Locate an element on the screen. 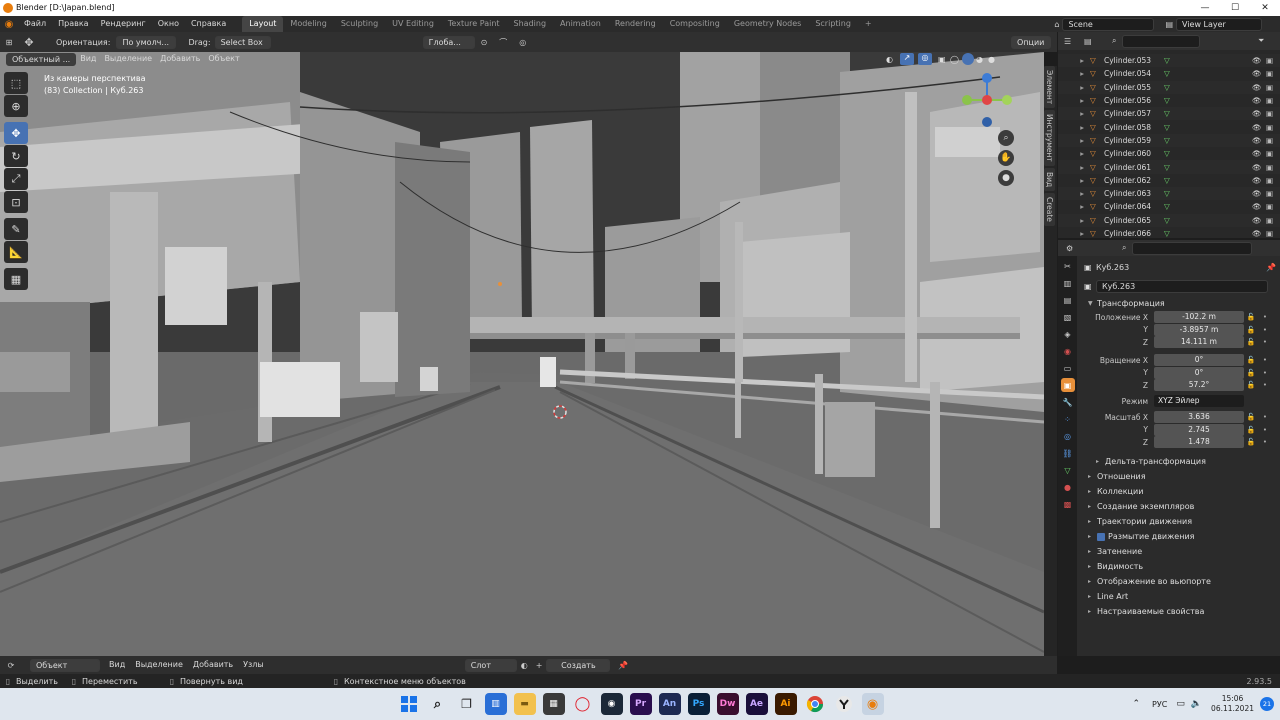  move-tool-icon: ✥ is located at coordinates (29, 42).